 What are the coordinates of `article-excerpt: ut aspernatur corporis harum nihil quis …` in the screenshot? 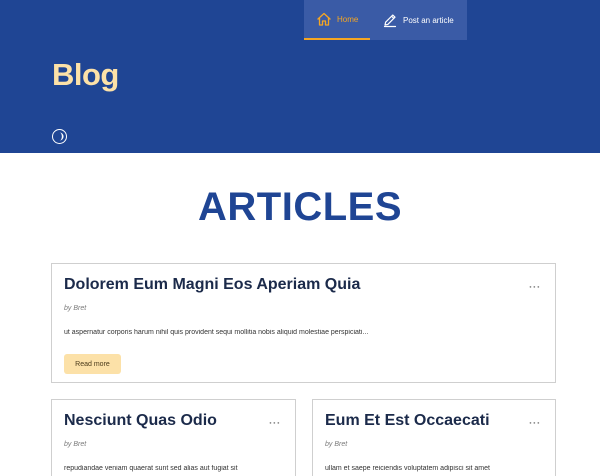 It's located at (216, 332).